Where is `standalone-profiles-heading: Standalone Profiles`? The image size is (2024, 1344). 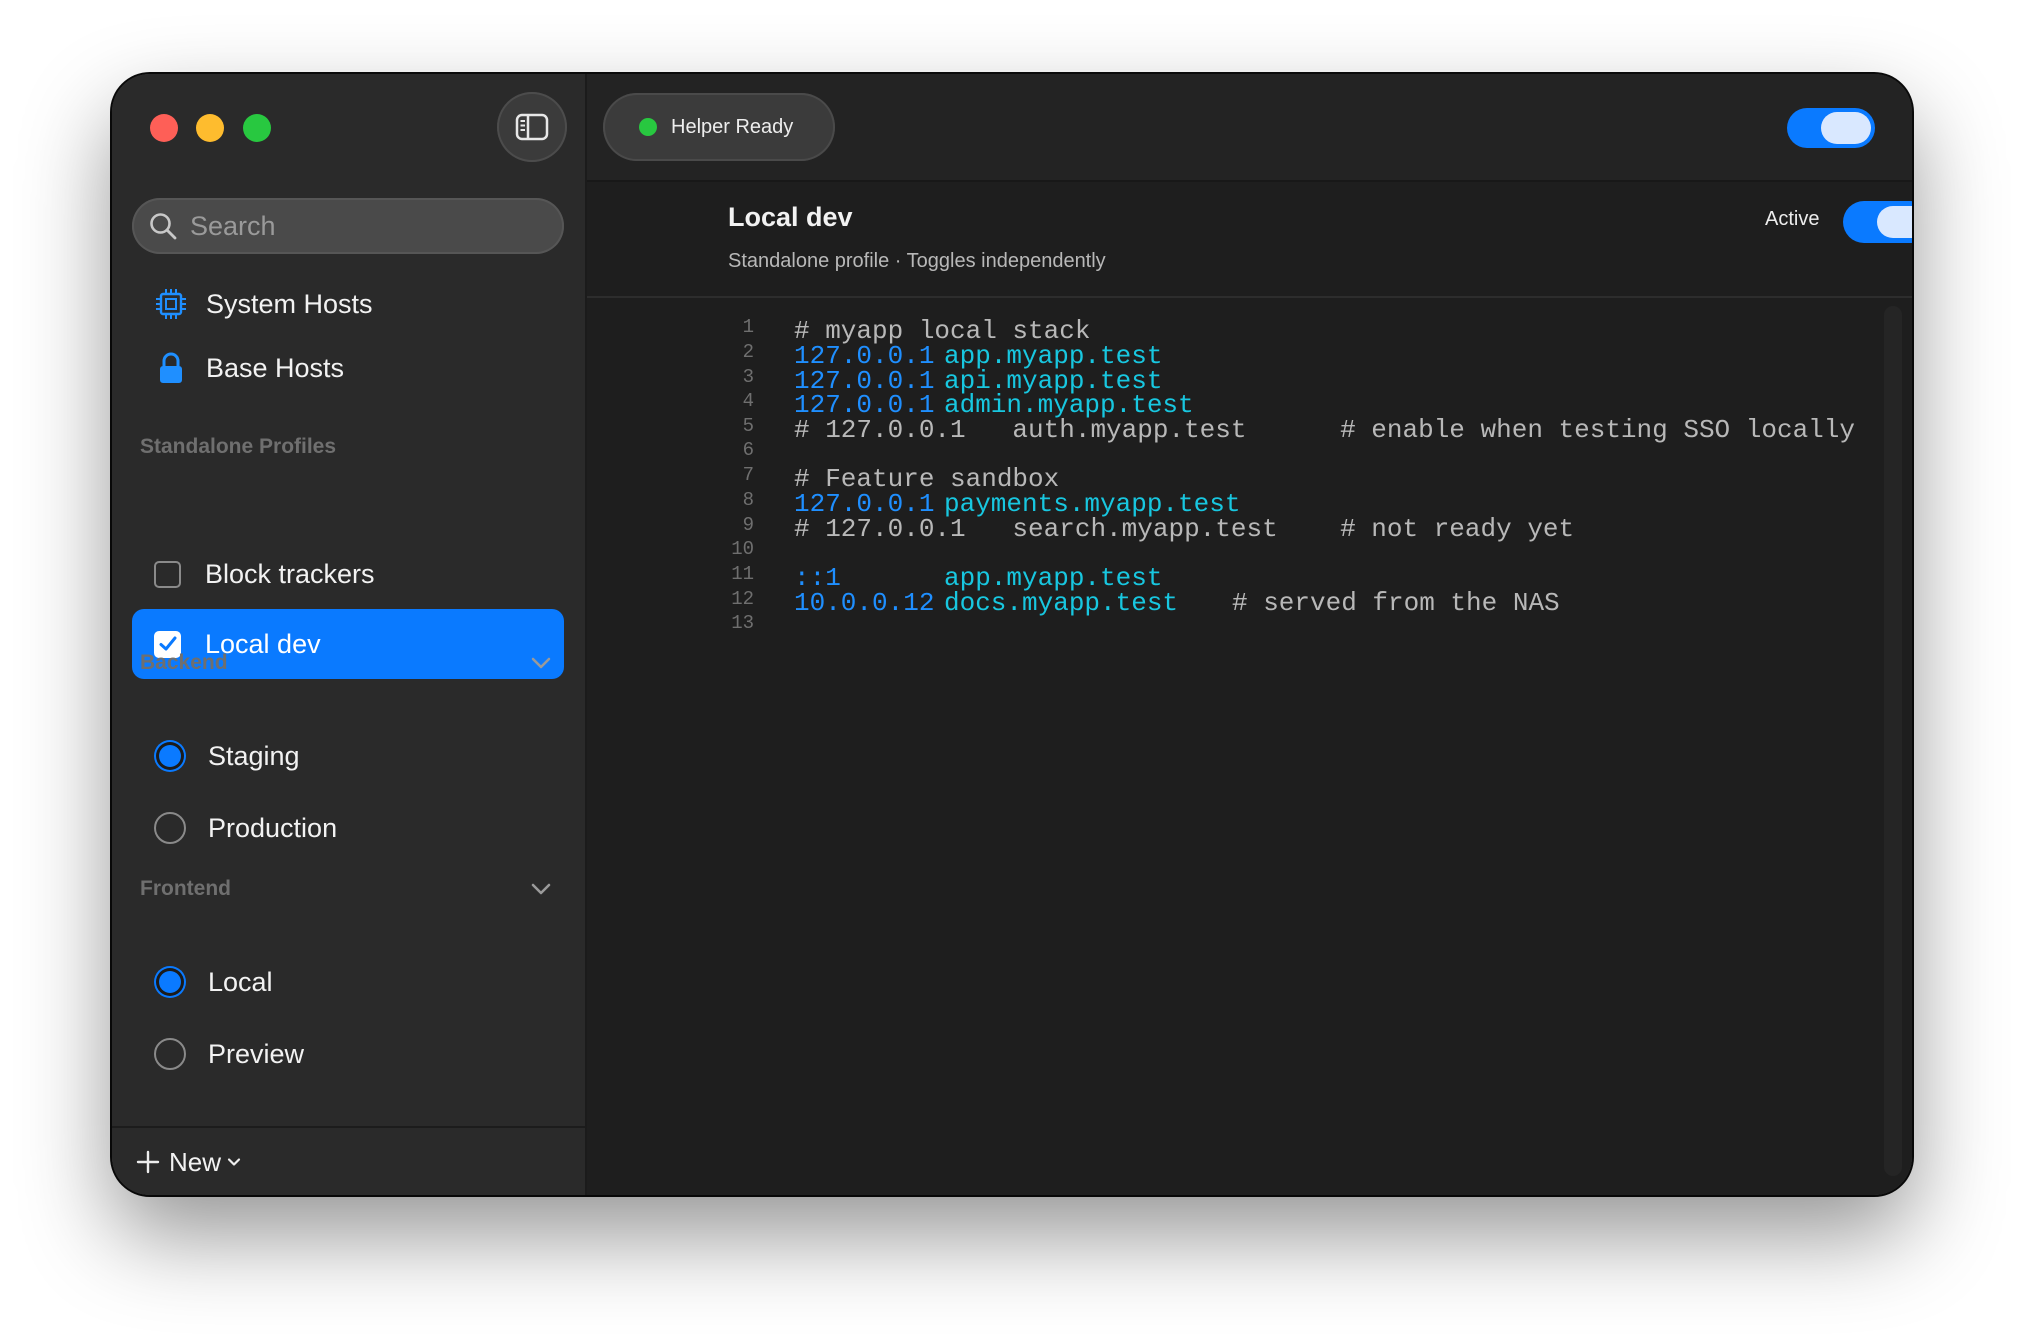
standalone-profiles-heading: Standalone Profiles is located at coordinates (238, 446).